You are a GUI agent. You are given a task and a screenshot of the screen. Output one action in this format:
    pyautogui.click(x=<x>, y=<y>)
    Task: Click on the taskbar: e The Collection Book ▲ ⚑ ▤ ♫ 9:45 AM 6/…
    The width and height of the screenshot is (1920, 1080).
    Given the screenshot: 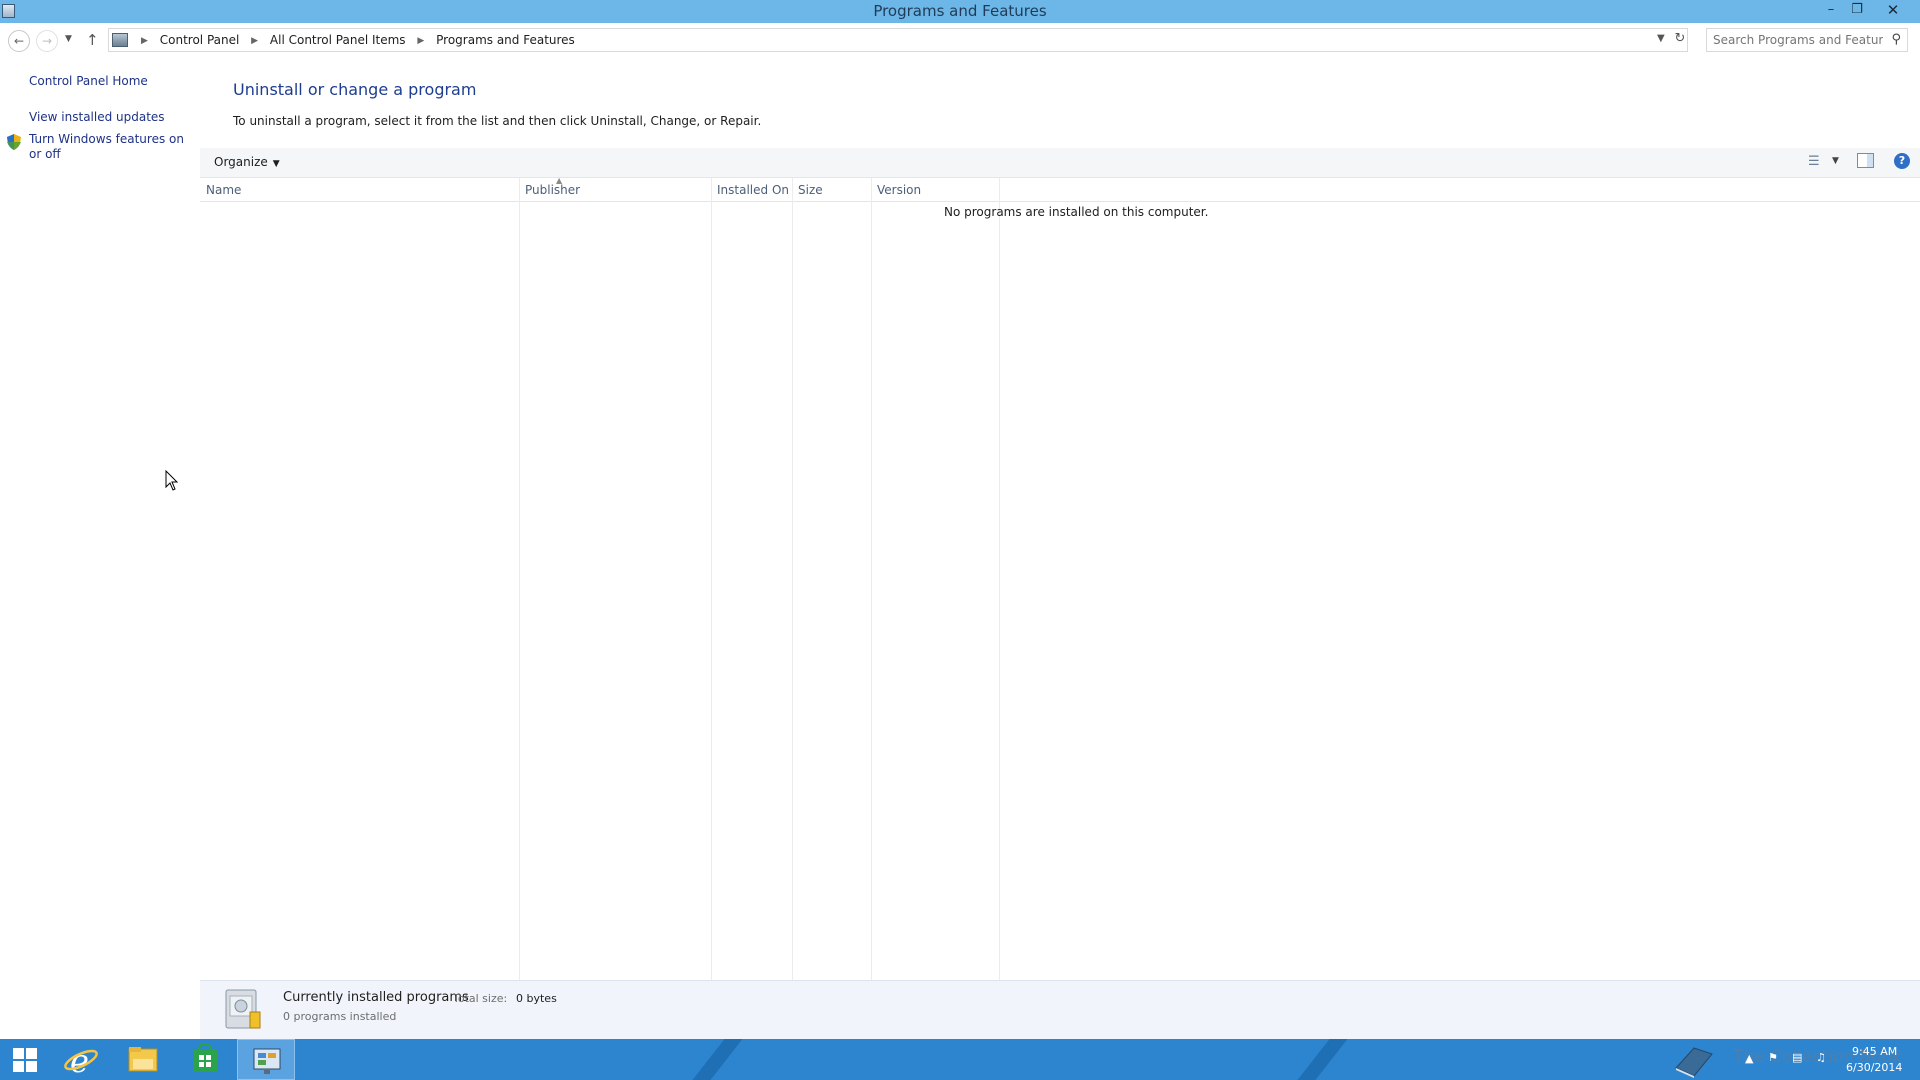 What is the action you would take?
    pyautogui.click(x=960, y=1059)
    